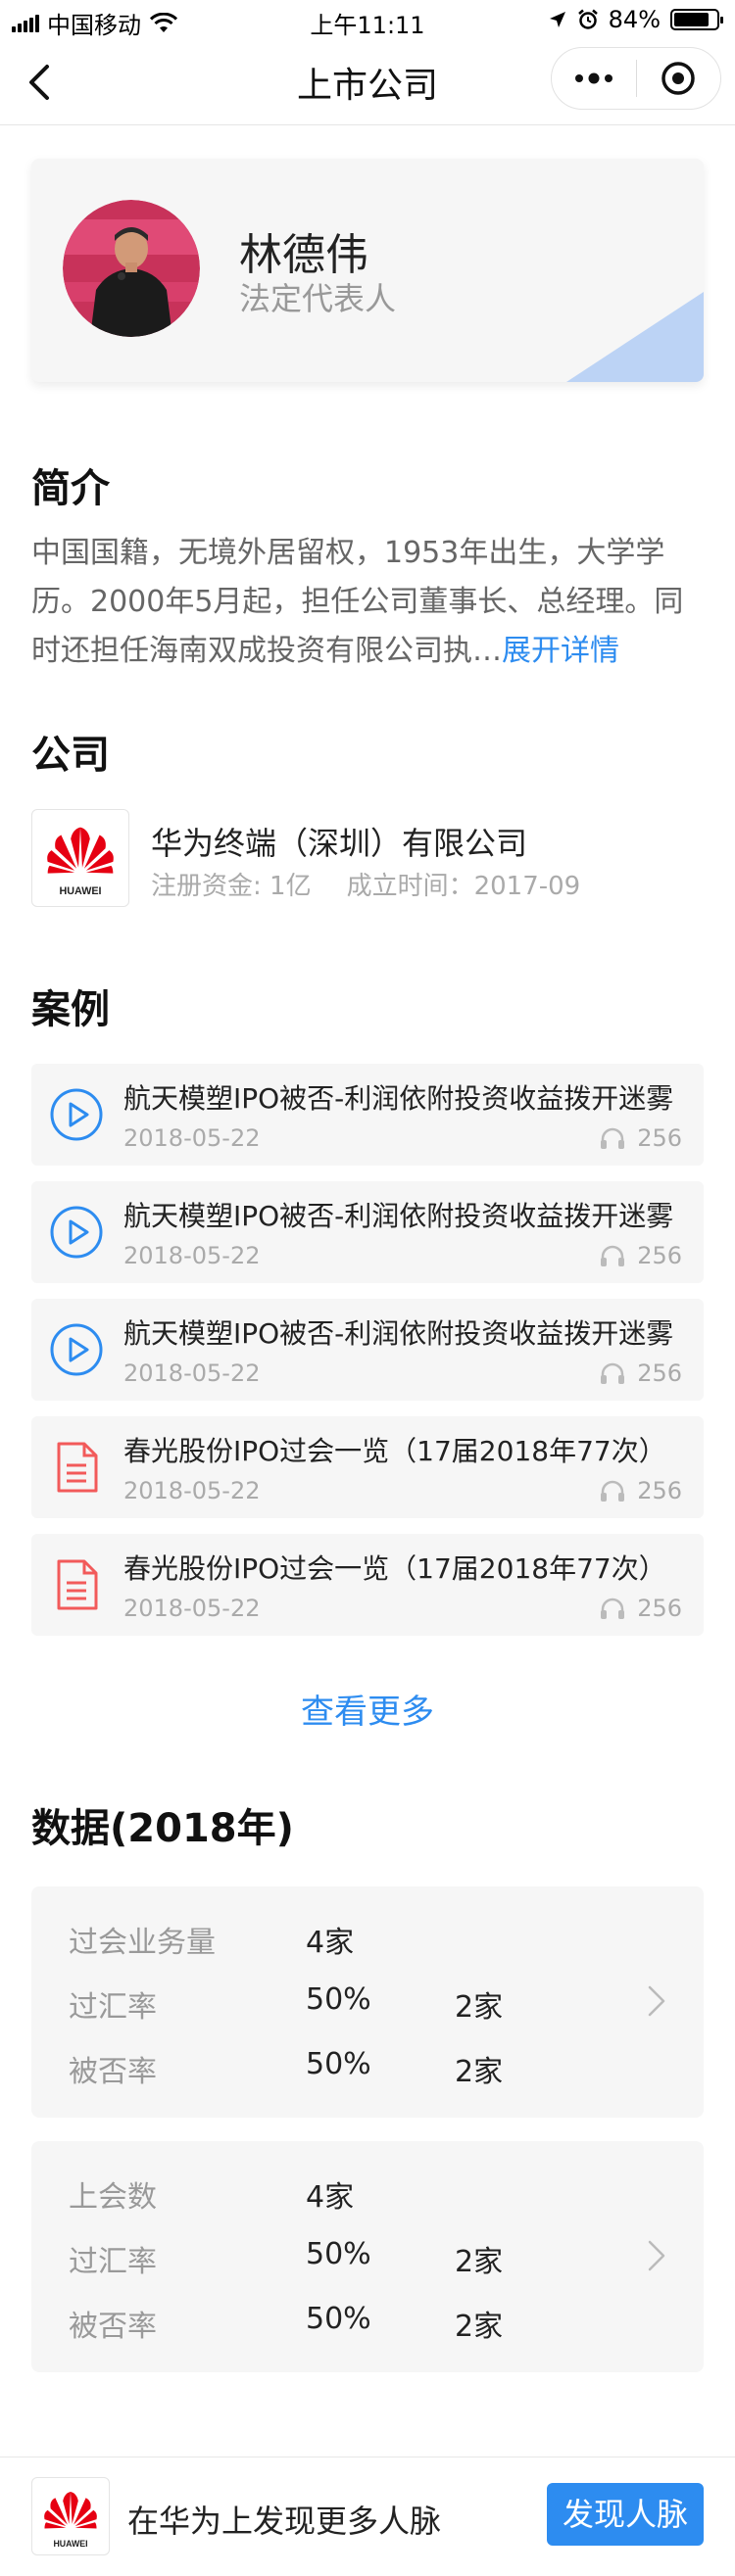 The width and height of the screenshot is (735, 2576). Describe the element at coordinates (367, 19) in the screenshot. I see `status-bar: 中国移动 上午11:11 84%` at that location.